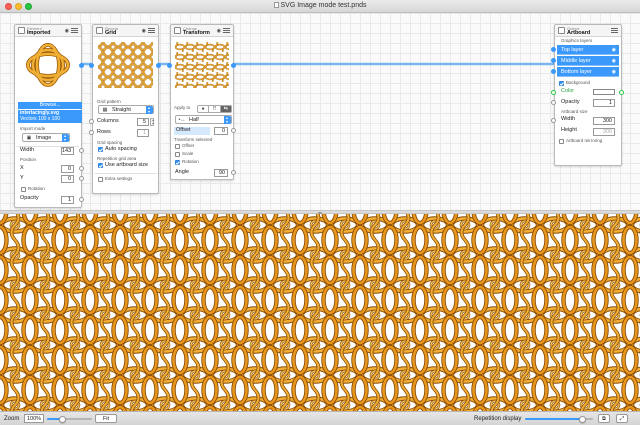  Describe the element at coordinates (604, 121) in the screenshot. I see `width-field: 300` at that location.